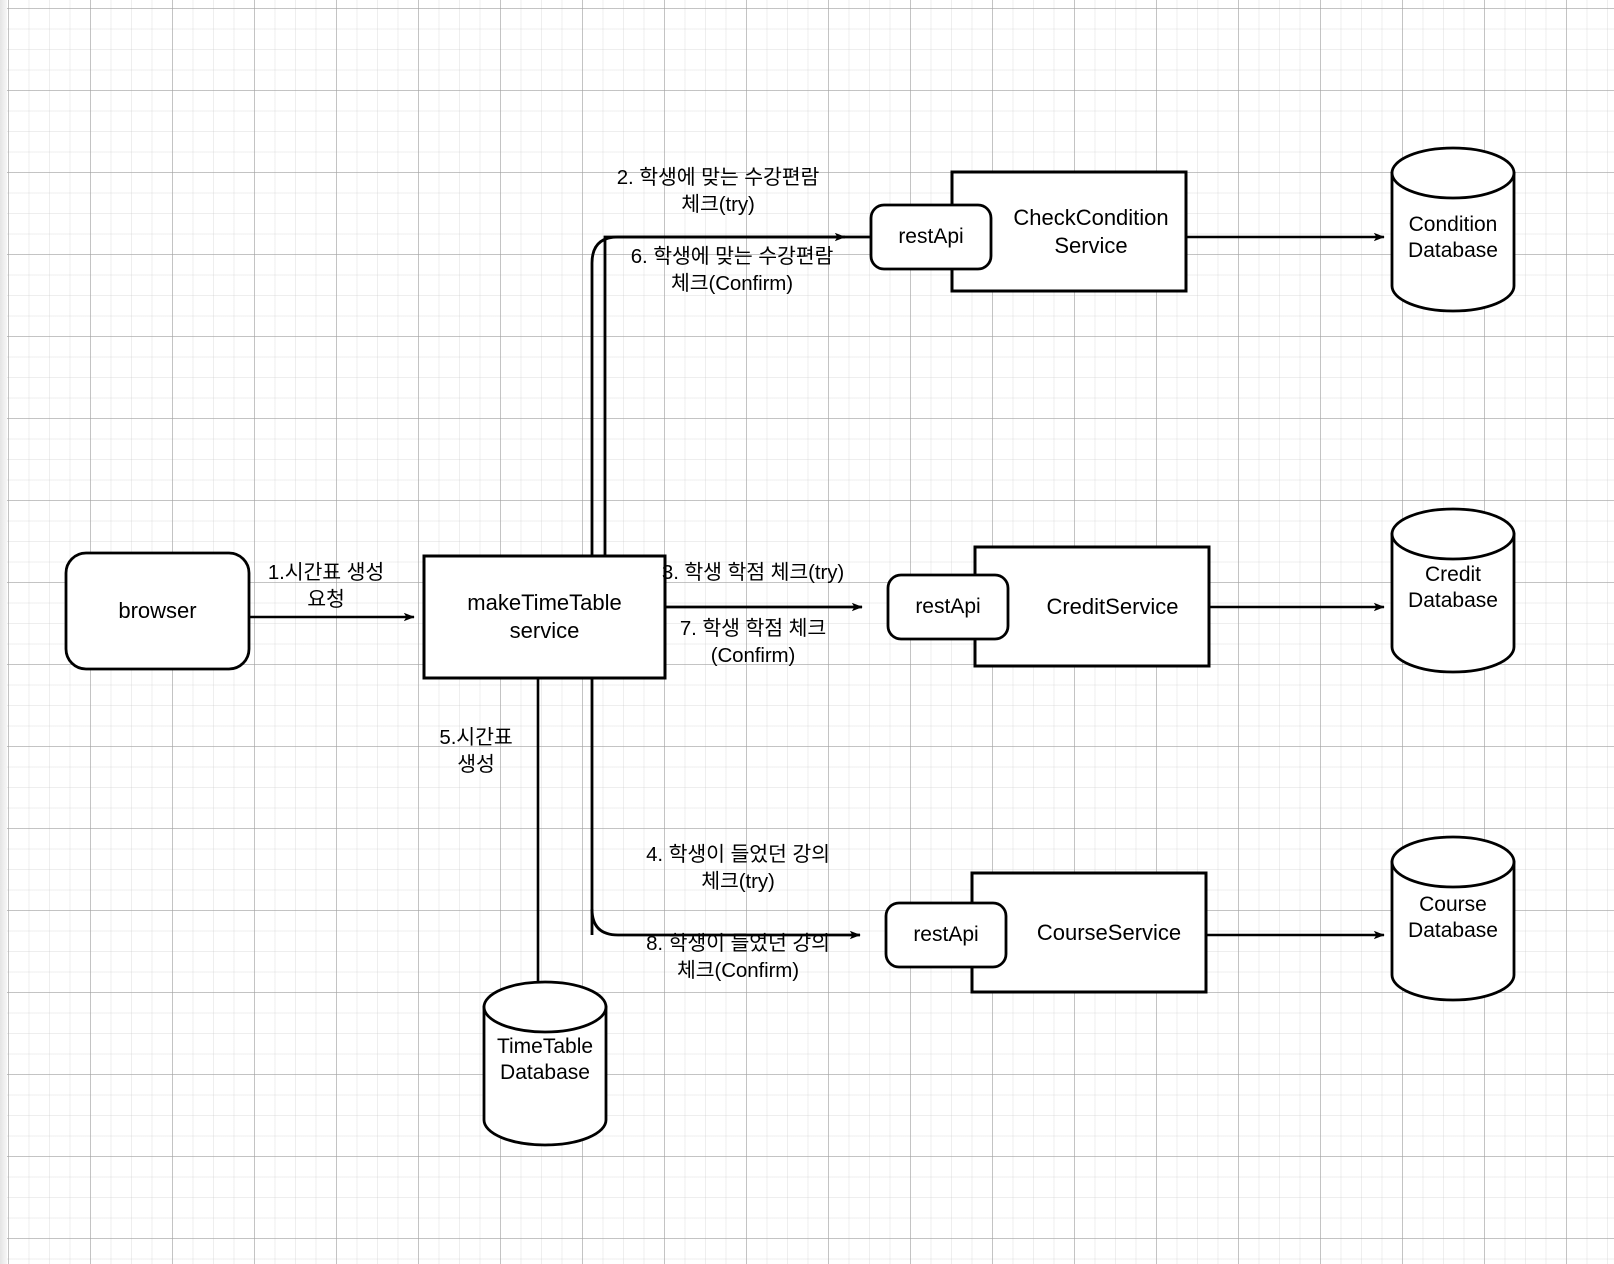  I want to click on edge-label-step-3: 3. 학생 학점 체크(try), so click(753, 572).